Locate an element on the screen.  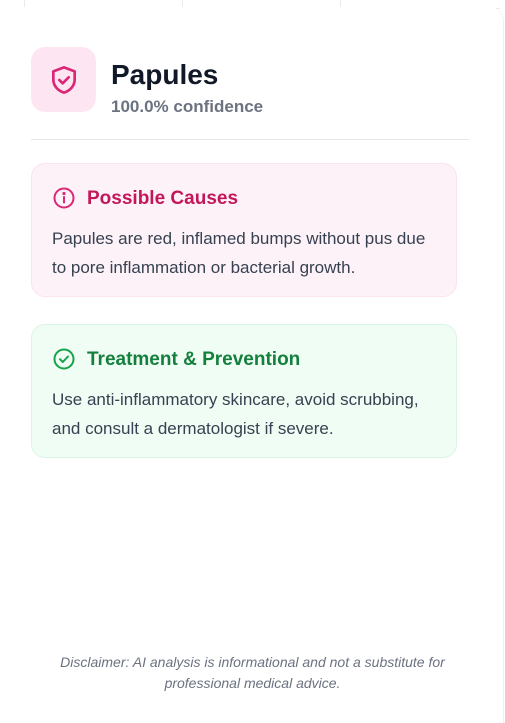
shield-check-icon is located at coordinates (63, 79).